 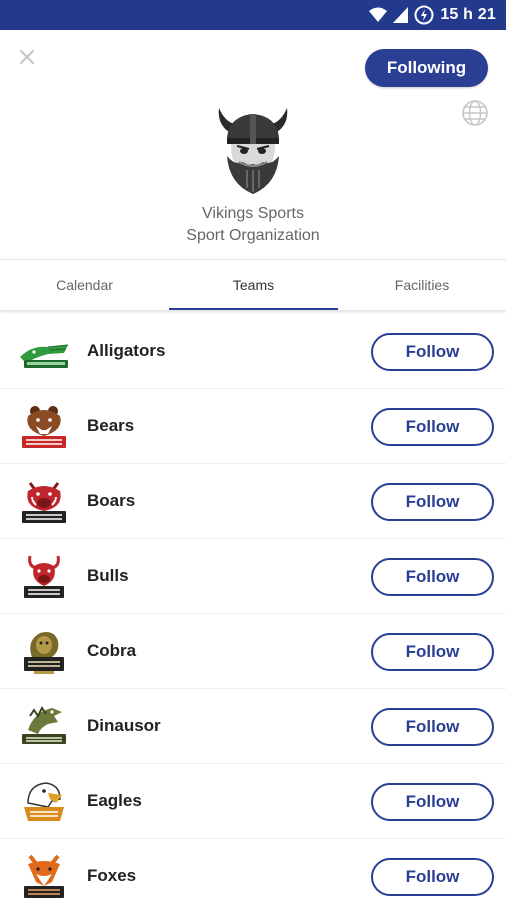 What do you see at coordinates (124, 725) in the screenshot?
I see `team-name: Dinausor` at bounding box center [124, 725].